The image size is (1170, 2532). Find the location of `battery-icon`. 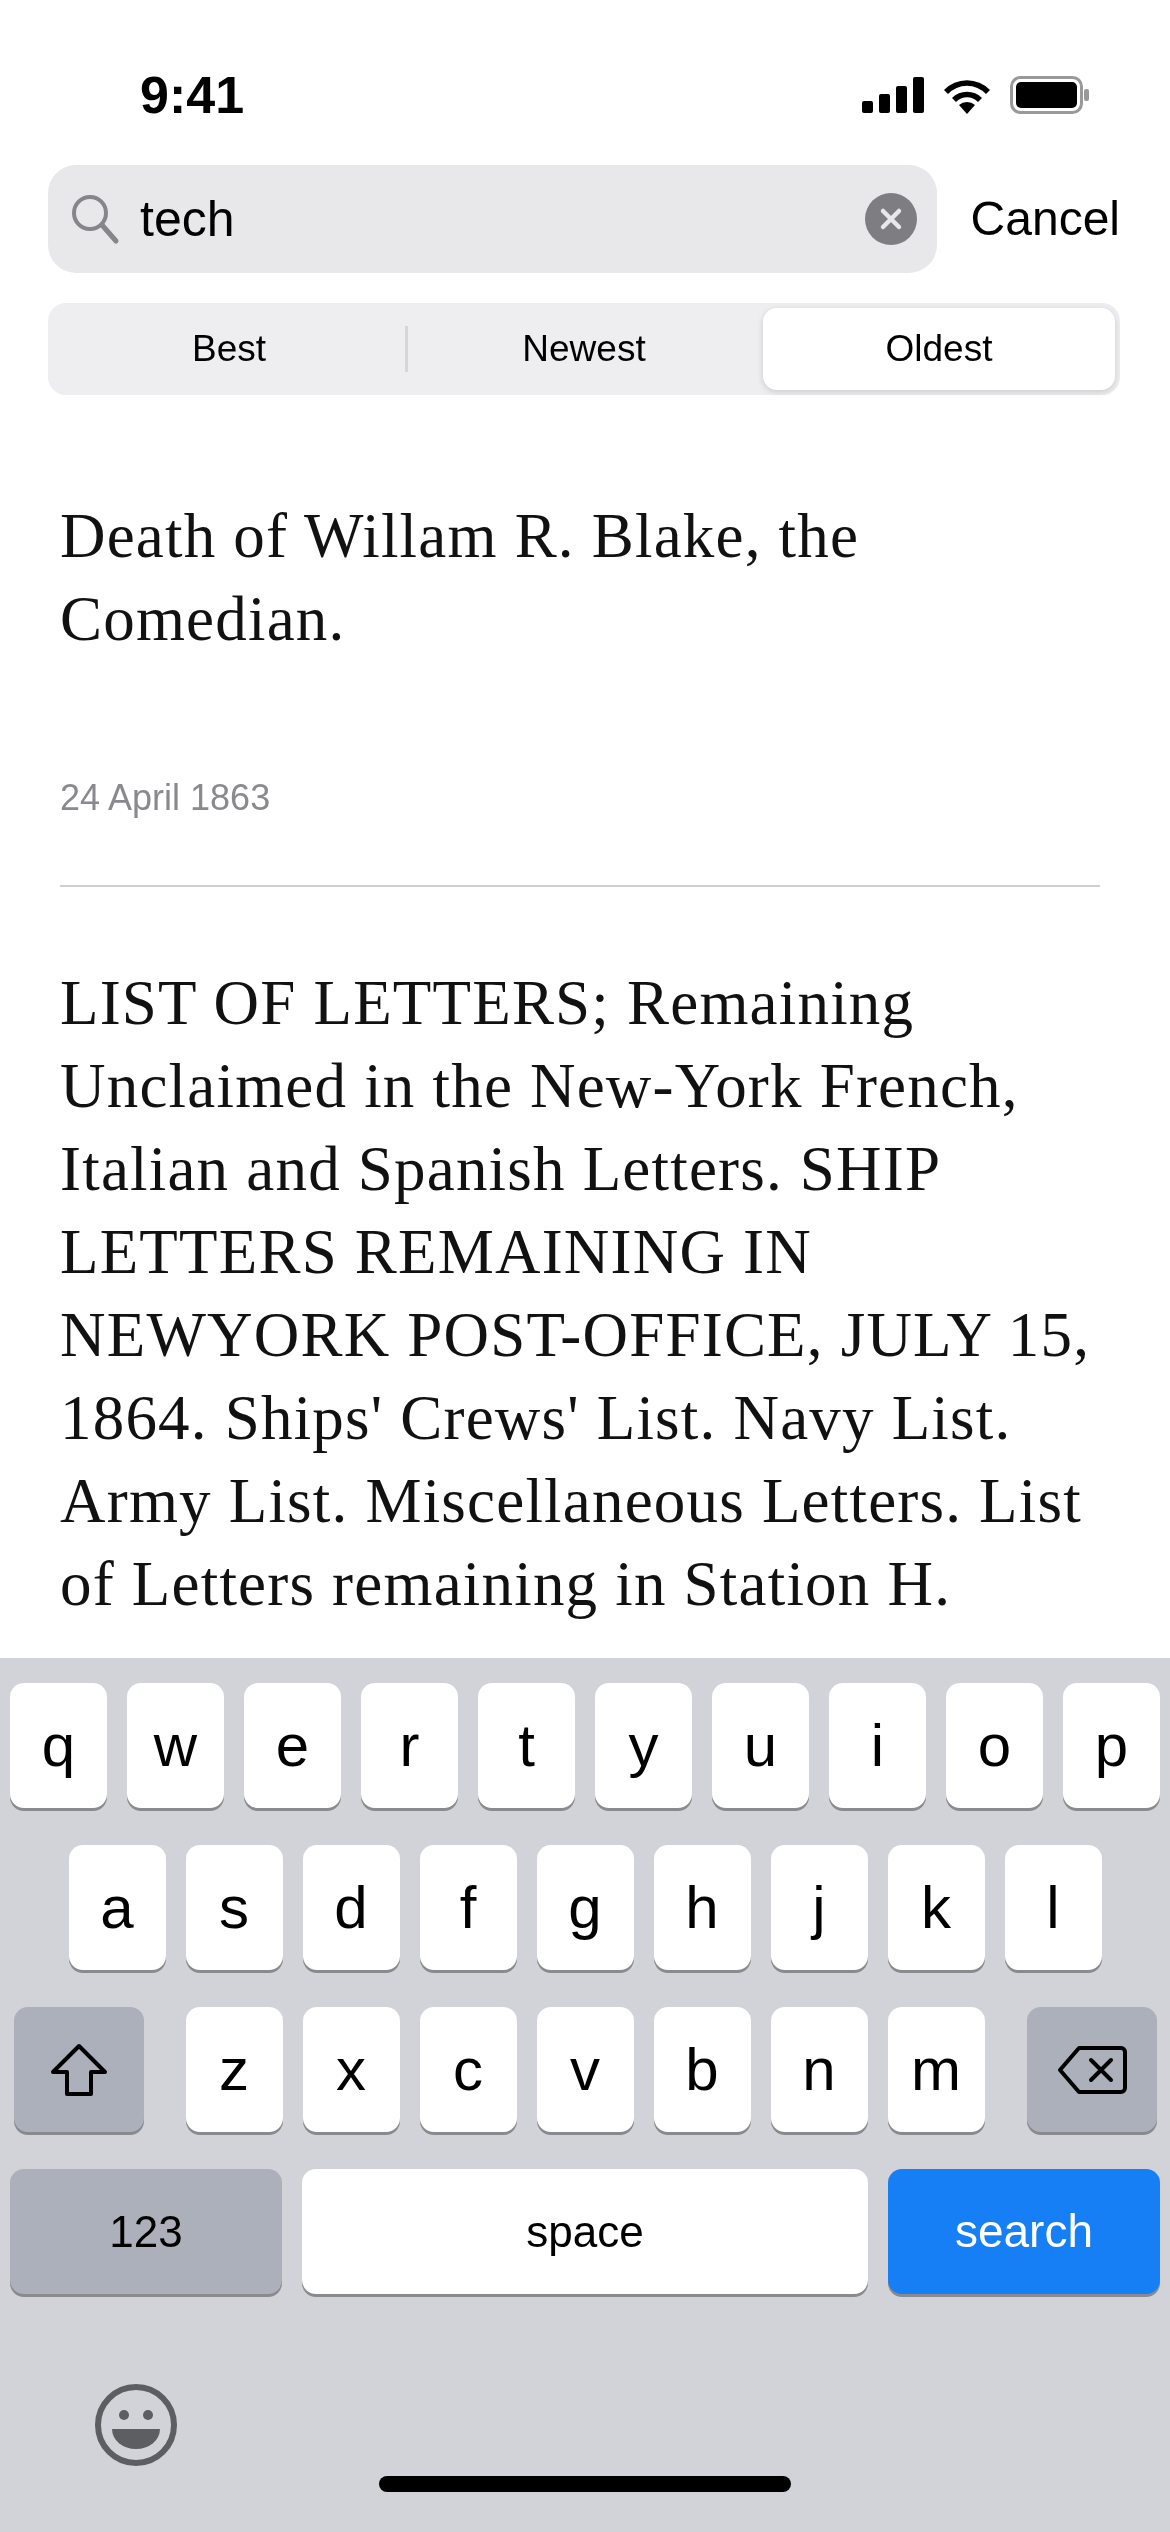

battery-icon is located at coordinates (1050, 95).